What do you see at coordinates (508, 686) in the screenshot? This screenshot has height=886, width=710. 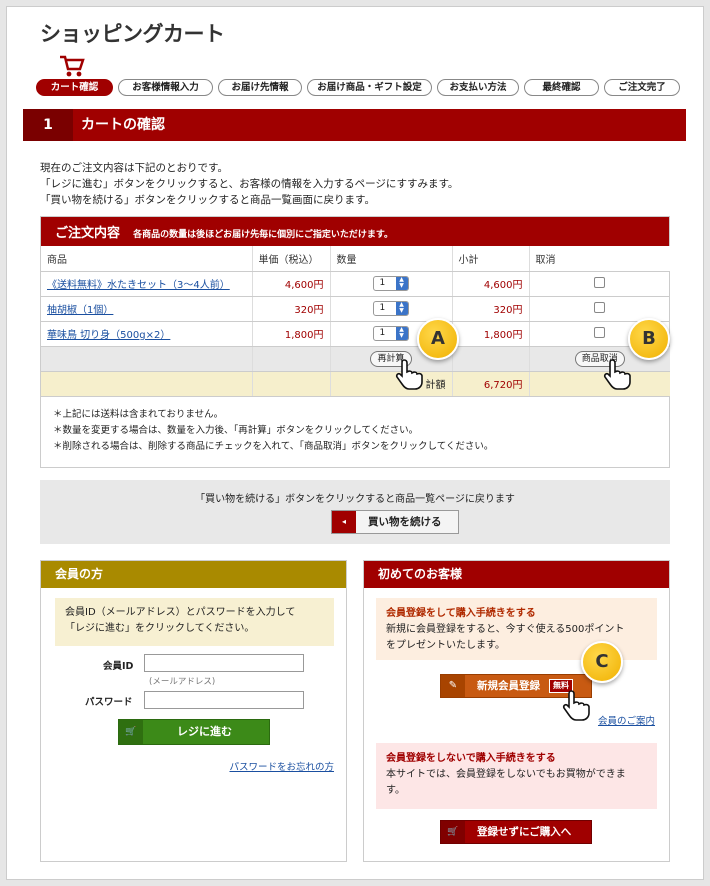 I see `register-button-label: 新規会員登録` at bounding box center [508, 686].